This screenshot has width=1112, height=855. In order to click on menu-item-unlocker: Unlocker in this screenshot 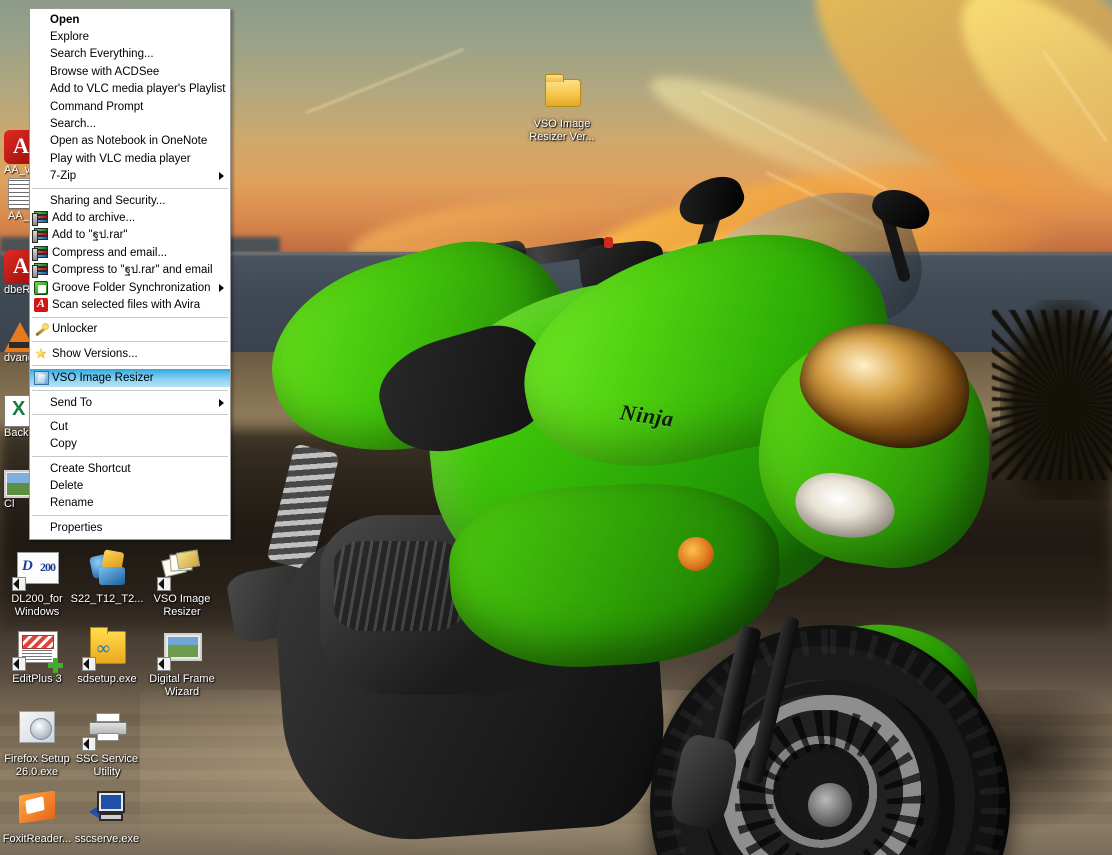, I will do `click(130, 329)`.